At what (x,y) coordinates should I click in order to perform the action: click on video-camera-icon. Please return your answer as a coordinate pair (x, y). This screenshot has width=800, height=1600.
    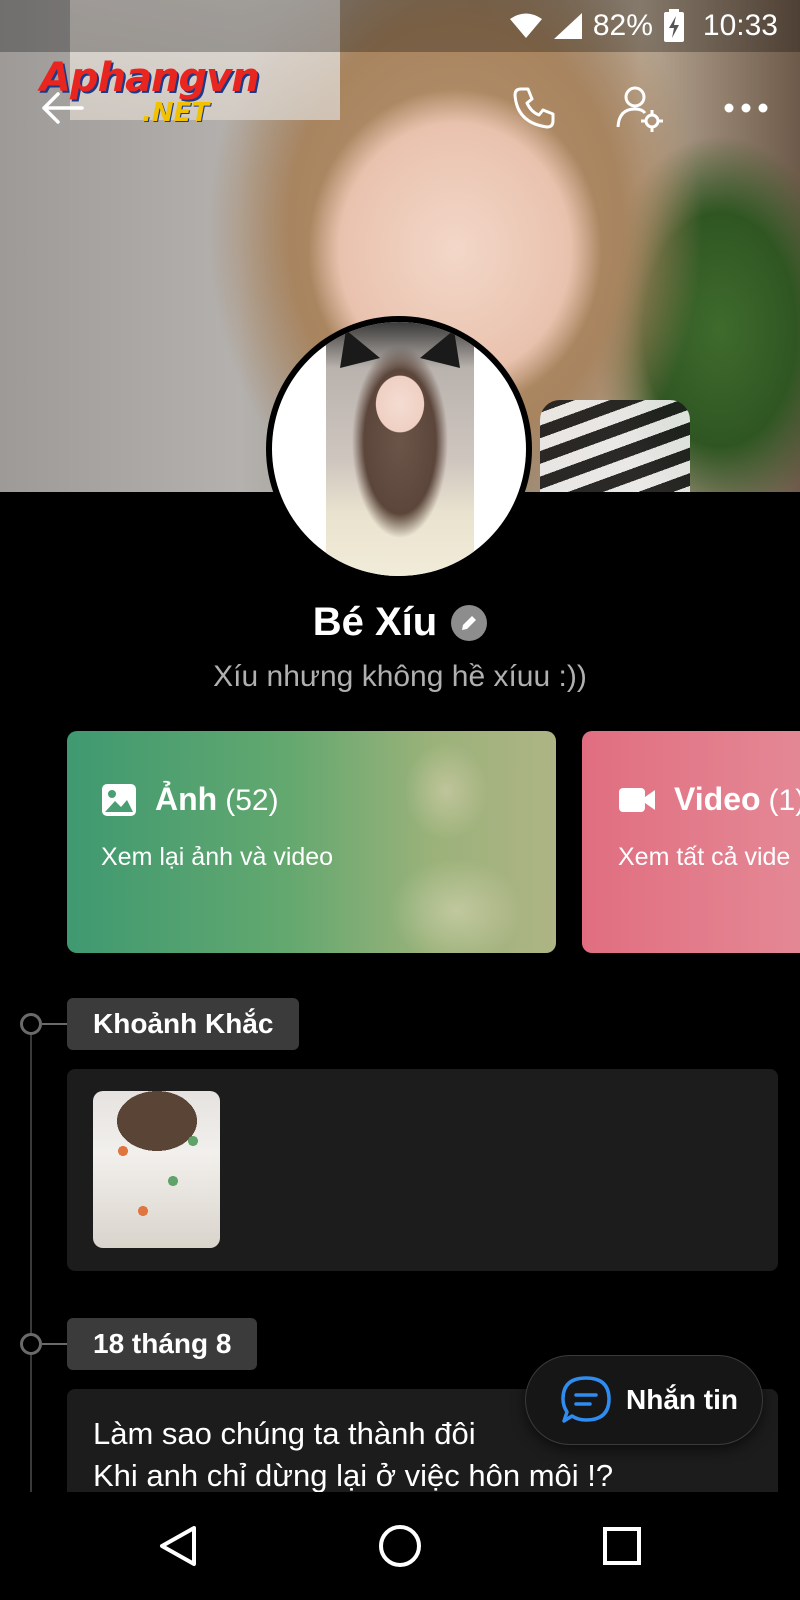
    Looking at the image, I should click on (637, 799).